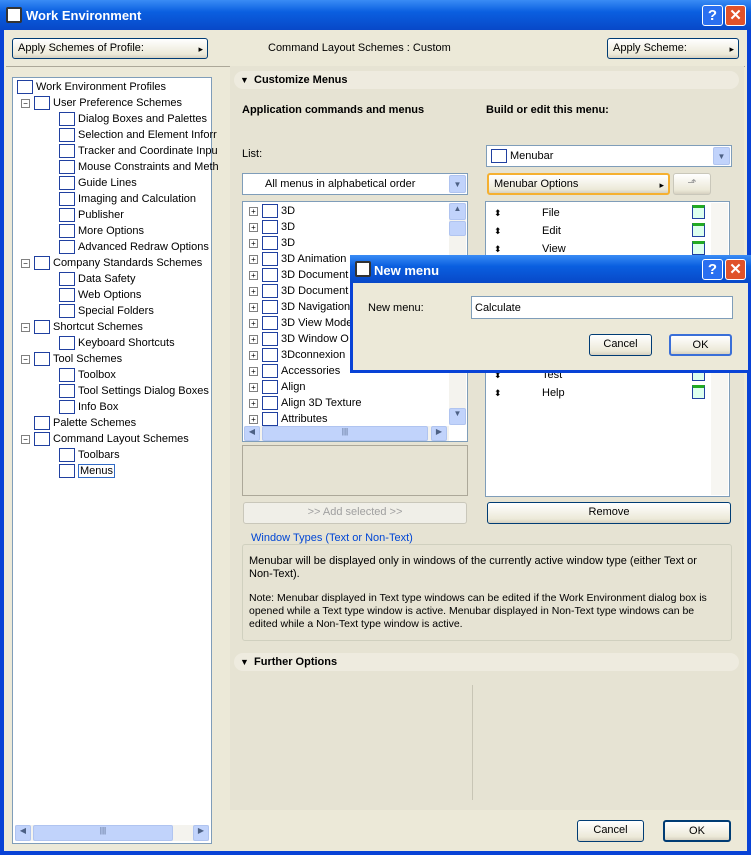 The height and width of the screenshot is (855, 751). What do you see at coordinates (673, 48) in the screenshot?
I see `apply-scheme-button: Apply Scheme:` at bounding box center [673, 48].